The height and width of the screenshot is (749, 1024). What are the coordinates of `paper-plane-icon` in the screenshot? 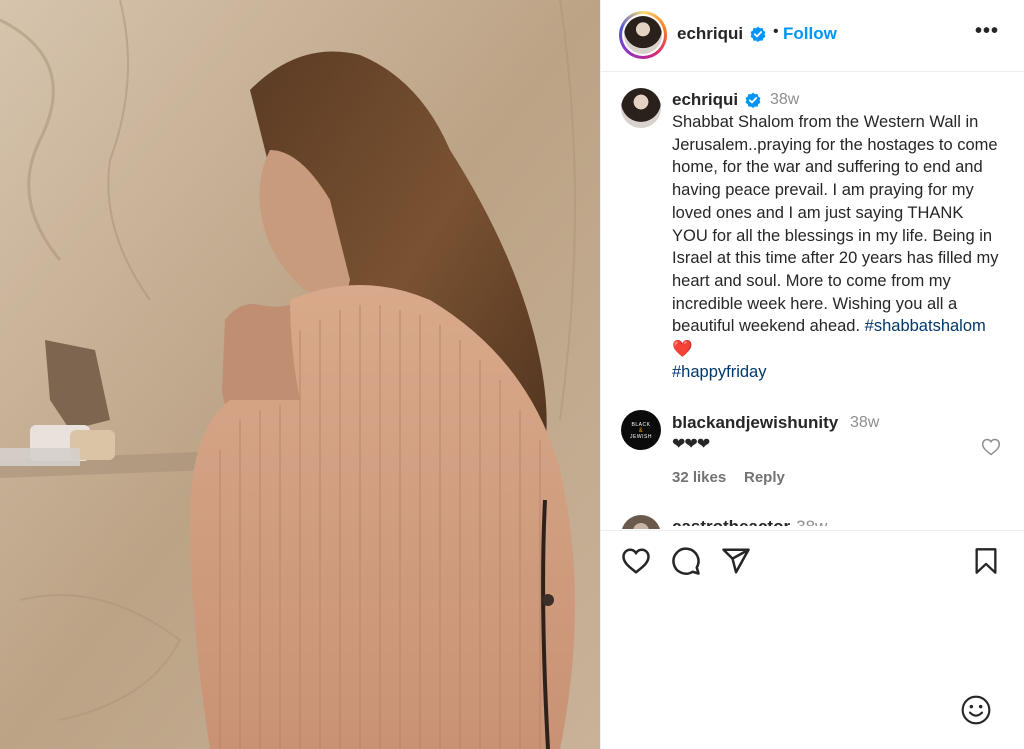 It's located at (736, 561).